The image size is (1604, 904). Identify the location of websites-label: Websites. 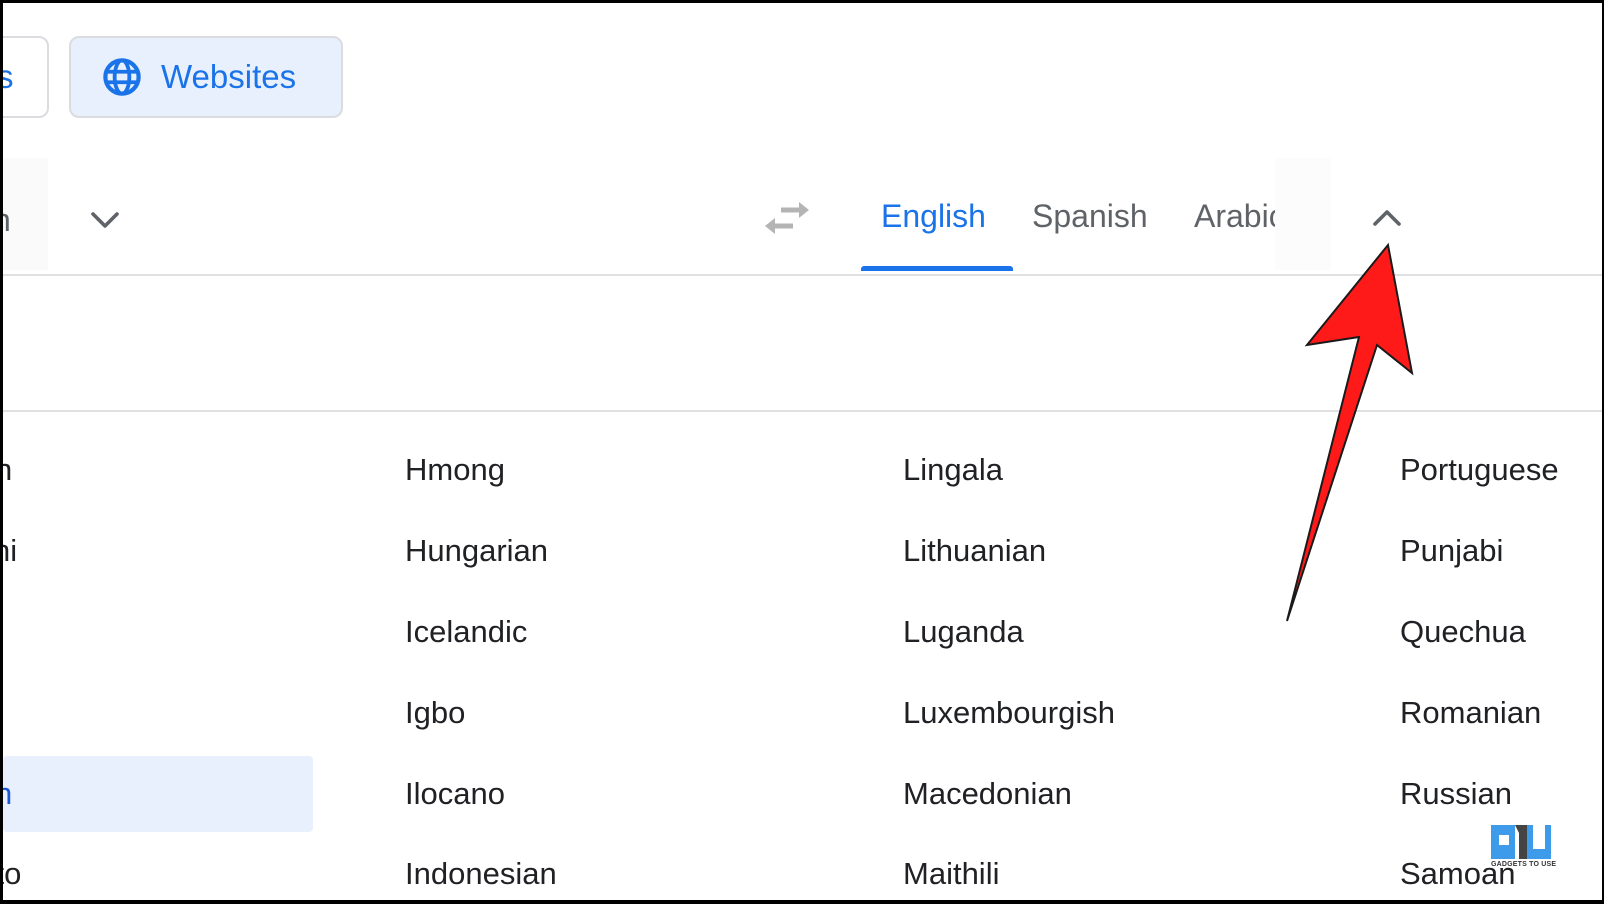
(229, 76).